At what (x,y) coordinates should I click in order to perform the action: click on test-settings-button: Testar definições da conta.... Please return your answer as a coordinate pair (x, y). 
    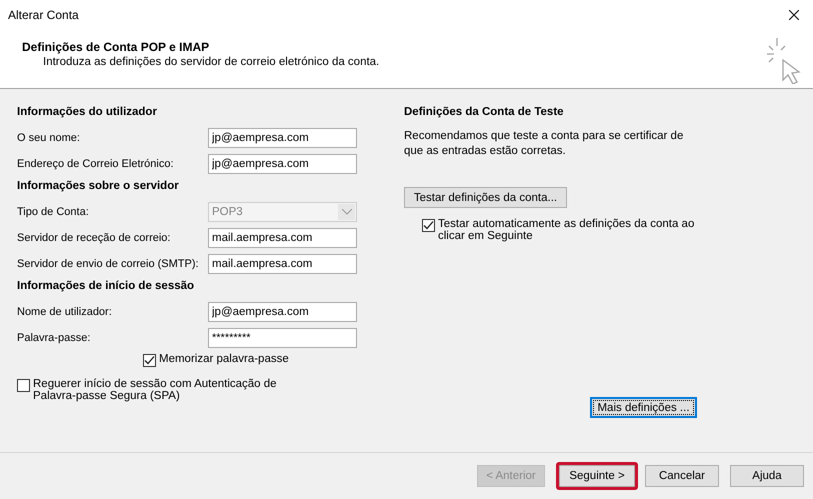
    Looking at the image, I should click on (485, 197).